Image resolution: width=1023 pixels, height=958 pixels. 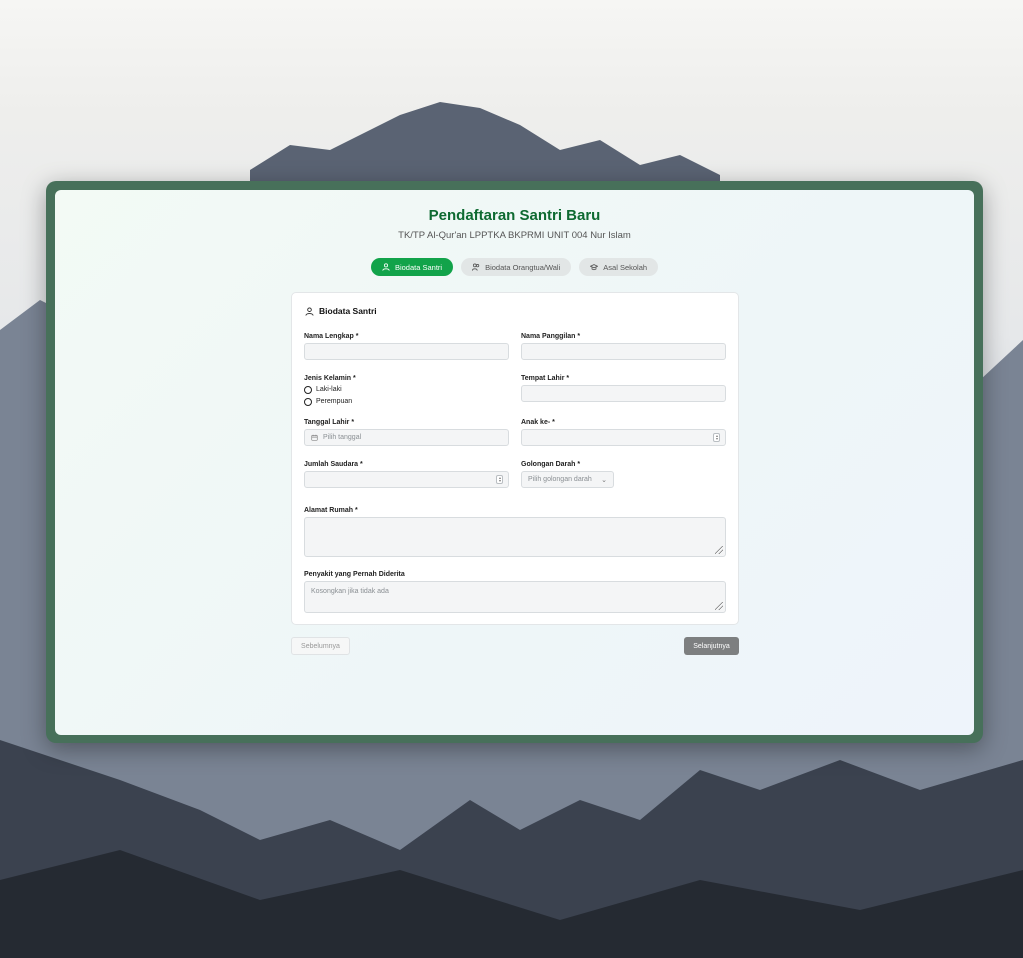 What do you see at coordinates (406, 401) in the screenshot?
I see `radio-perempuan: Perempuan` at bounding box center [406, 401].